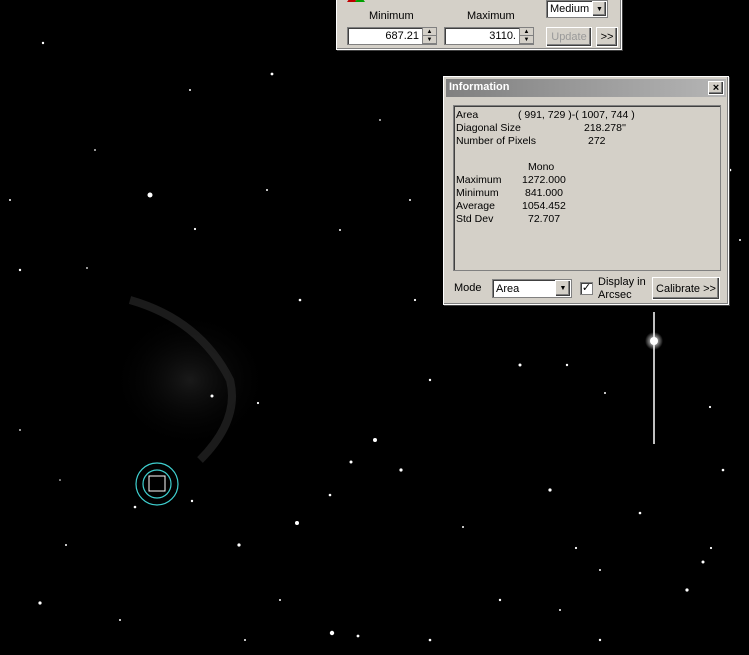 This screenshot has width=749, height=655. I want to click on stat-stddev-value: 72.707, so click(544, 219).